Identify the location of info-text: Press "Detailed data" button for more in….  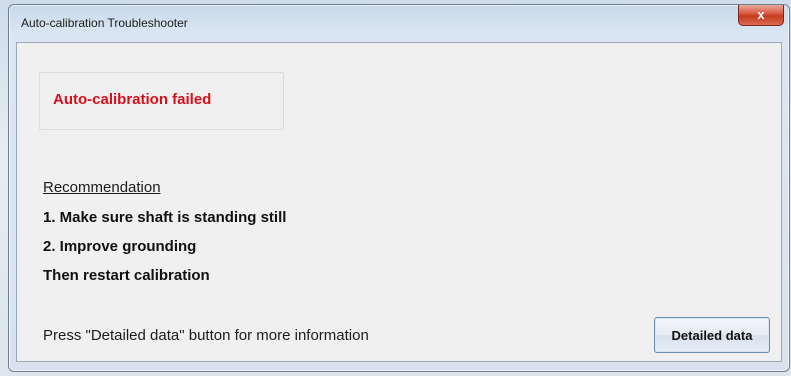
(206, 335).